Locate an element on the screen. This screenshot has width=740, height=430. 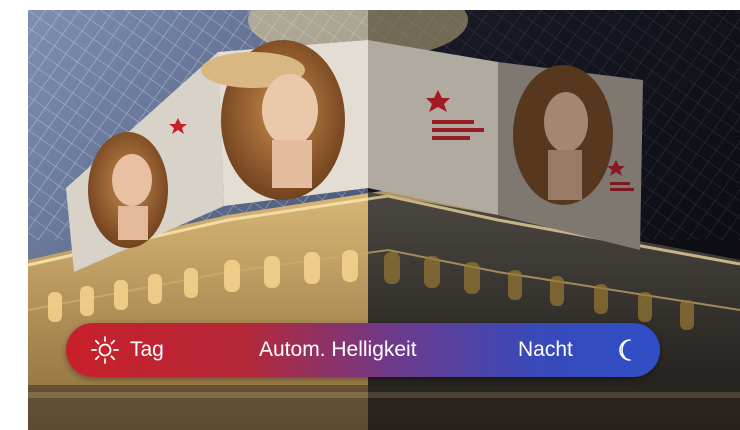
auto-brightness-label: Autom. Helligkeit is located at coordinates (338, 349).